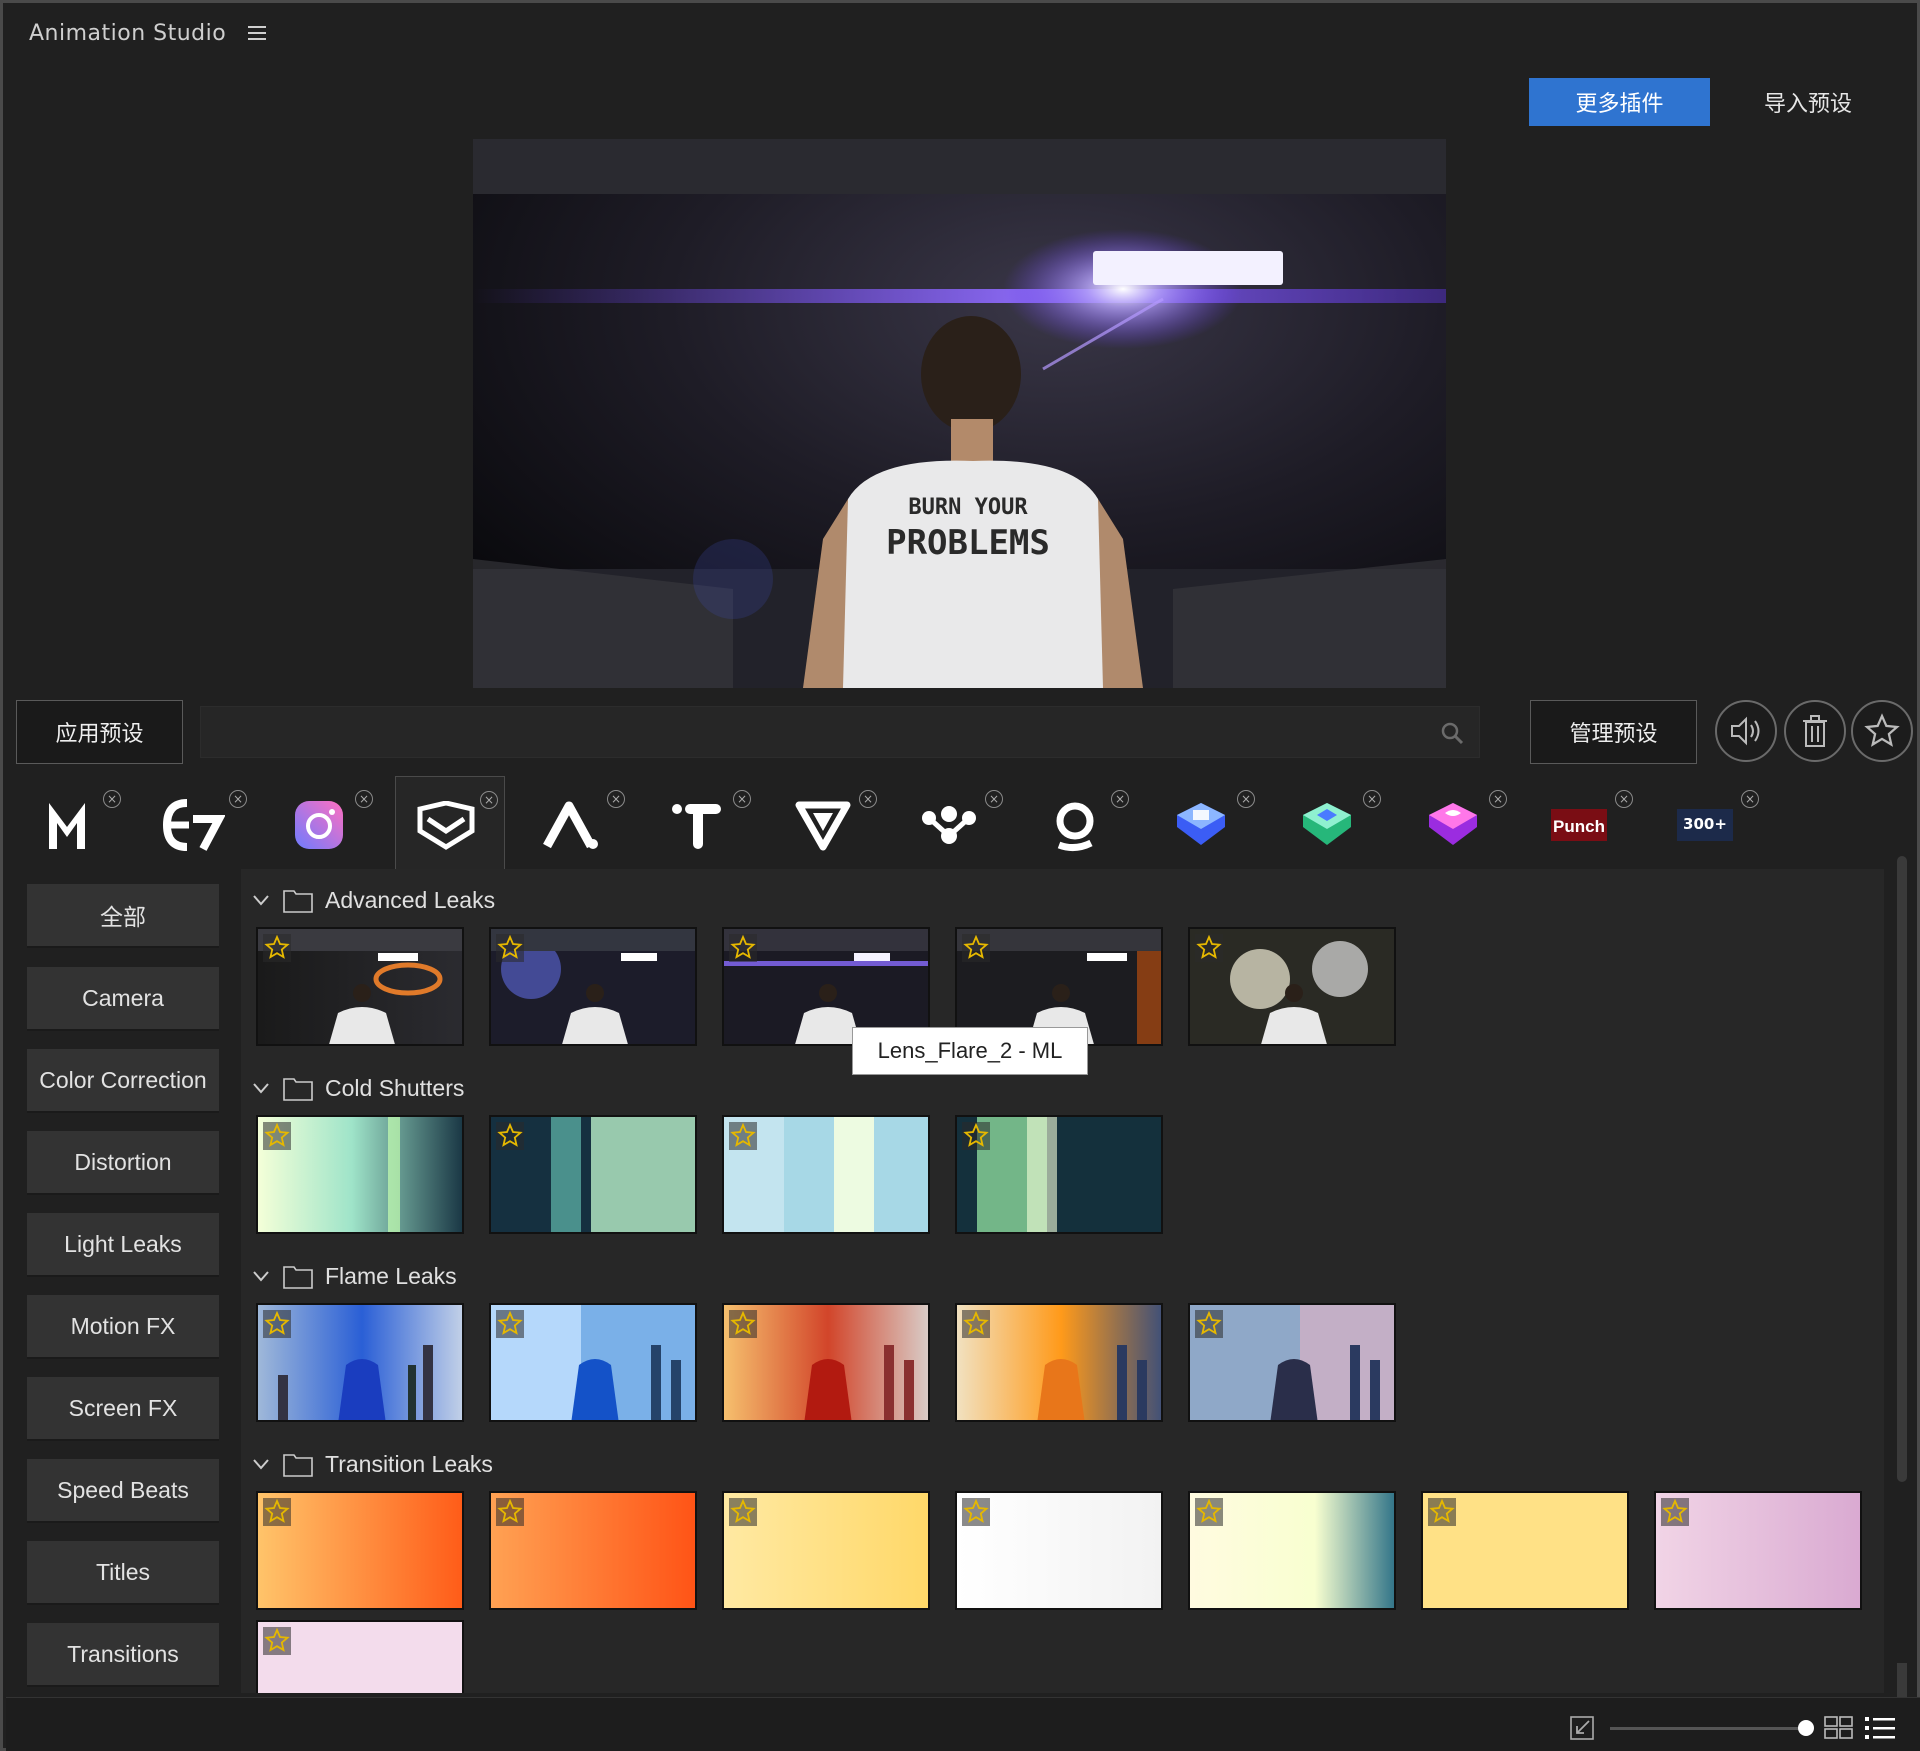 The height and width of the screenshot is (1751, 1920). Describe the element at coordinates (1582, 1728) in the screenshot. I see `shrink-icon` at that location.